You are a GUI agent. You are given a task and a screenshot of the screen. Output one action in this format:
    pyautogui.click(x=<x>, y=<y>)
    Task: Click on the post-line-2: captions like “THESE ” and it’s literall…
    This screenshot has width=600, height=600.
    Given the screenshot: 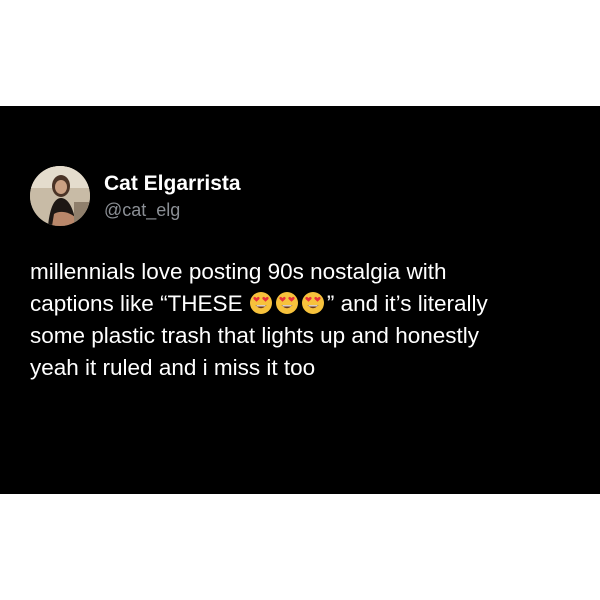 What is the action you would take?
    pyautogui.click(x=304, y=304)
    